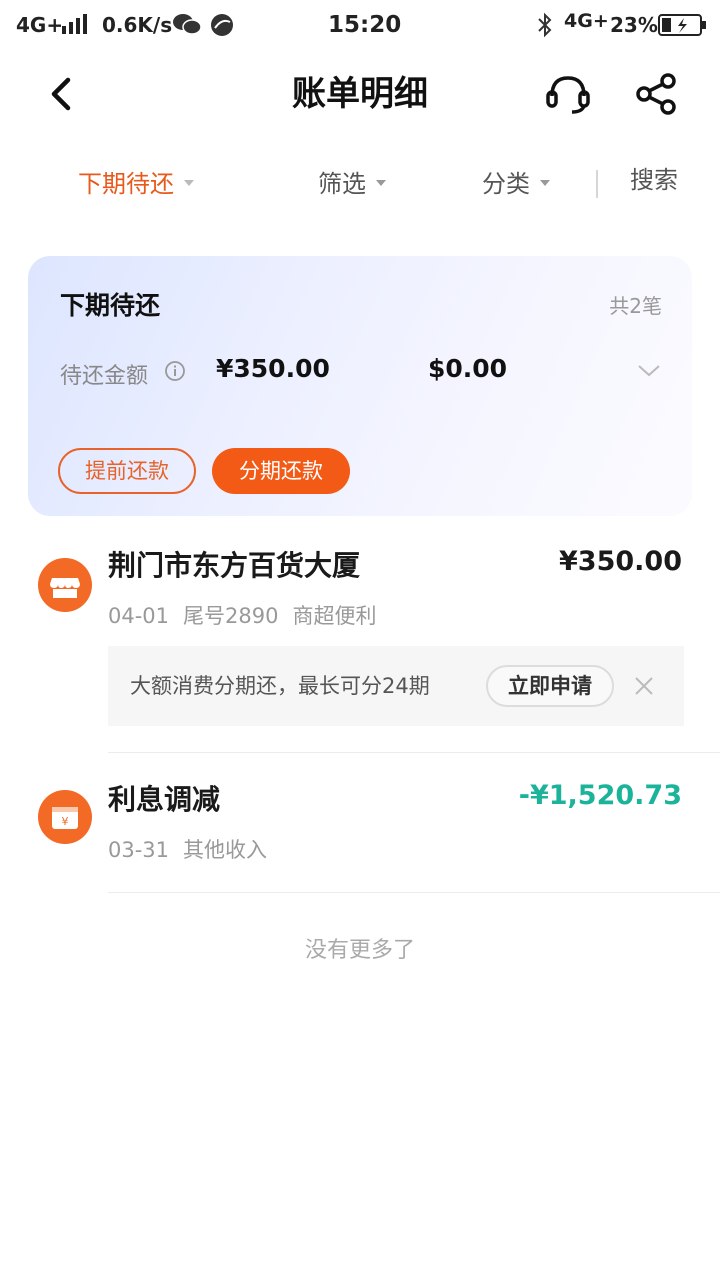  I want to click on store-icon, so click(65, 585).